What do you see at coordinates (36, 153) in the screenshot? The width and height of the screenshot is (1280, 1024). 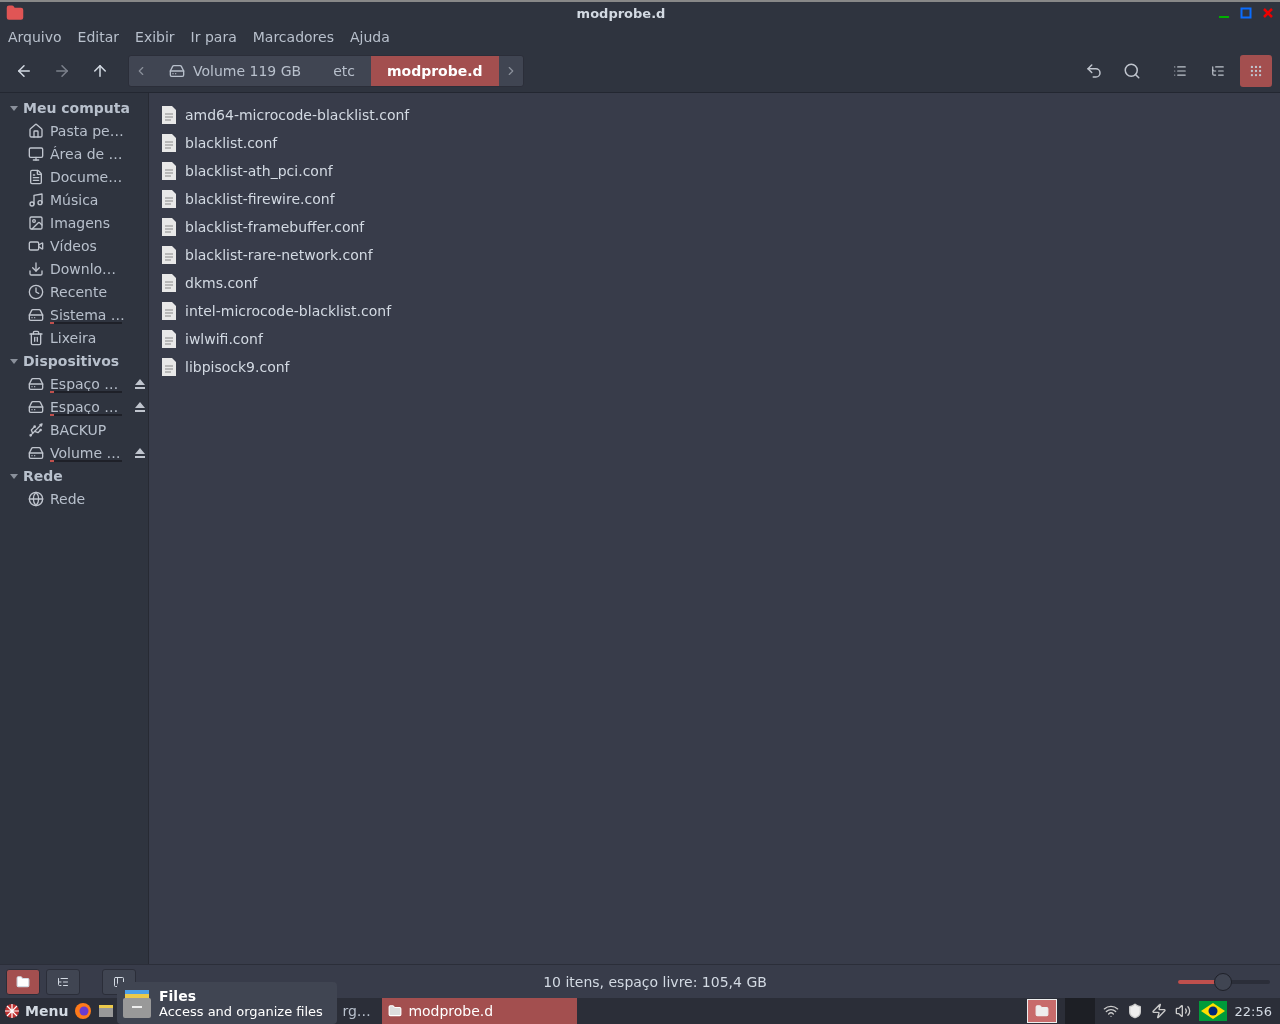 I see `monitor-icon` at bounding box center [36, 153].